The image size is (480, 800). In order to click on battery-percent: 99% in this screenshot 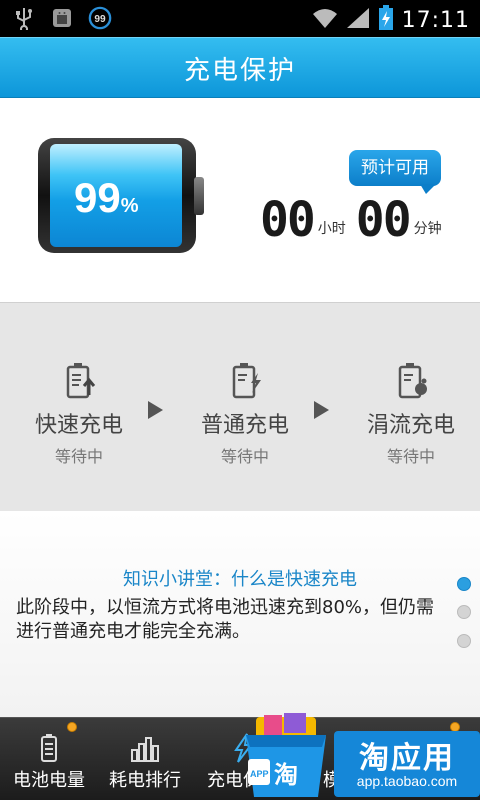, I will do `click(106, 198)`.